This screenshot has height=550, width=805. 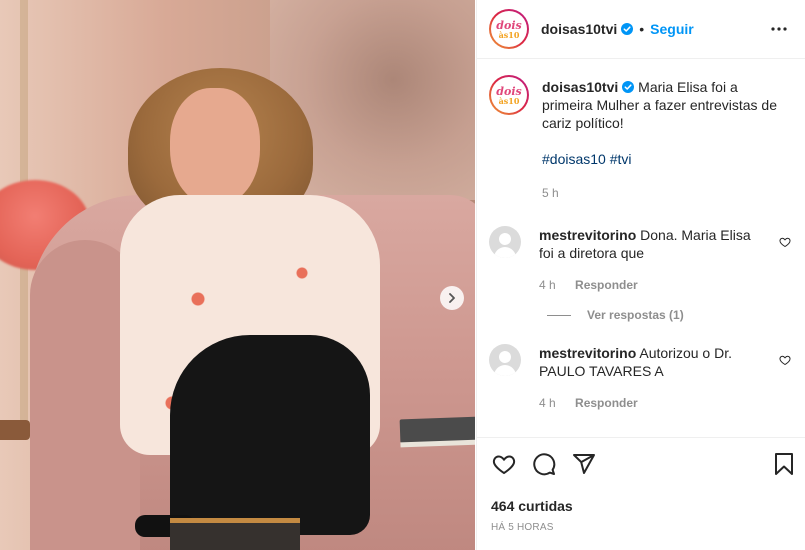 I want to click on replies-divider-line, so click(x=559, y=315).